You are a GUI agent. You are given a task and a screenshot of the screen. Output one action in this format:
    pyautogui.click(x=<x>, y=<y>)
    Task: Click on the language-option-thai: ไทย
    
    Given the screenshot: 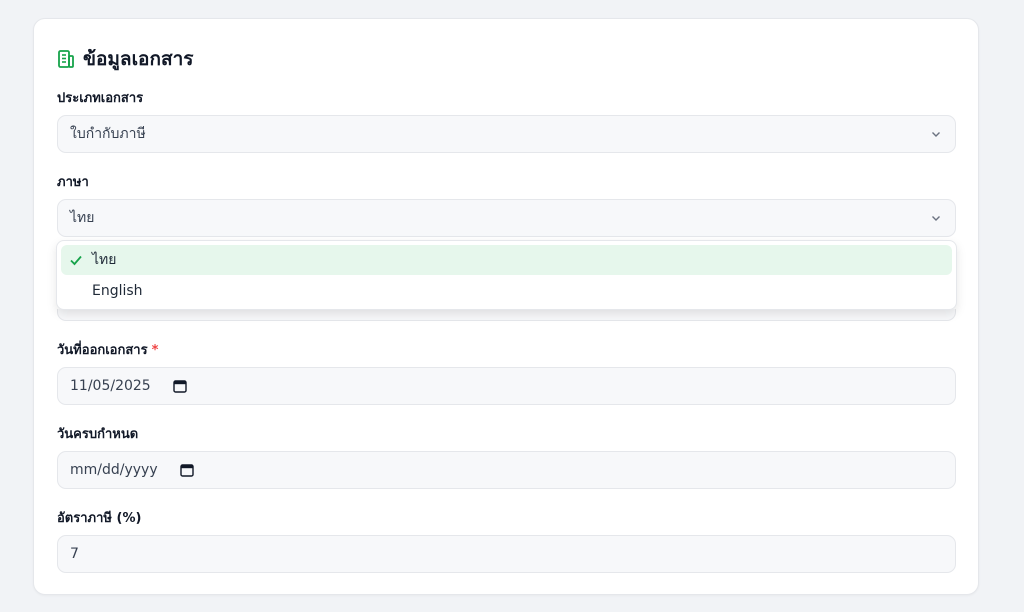 What is the action you would take?
    pyautogui.click(x=506, y=260)
    